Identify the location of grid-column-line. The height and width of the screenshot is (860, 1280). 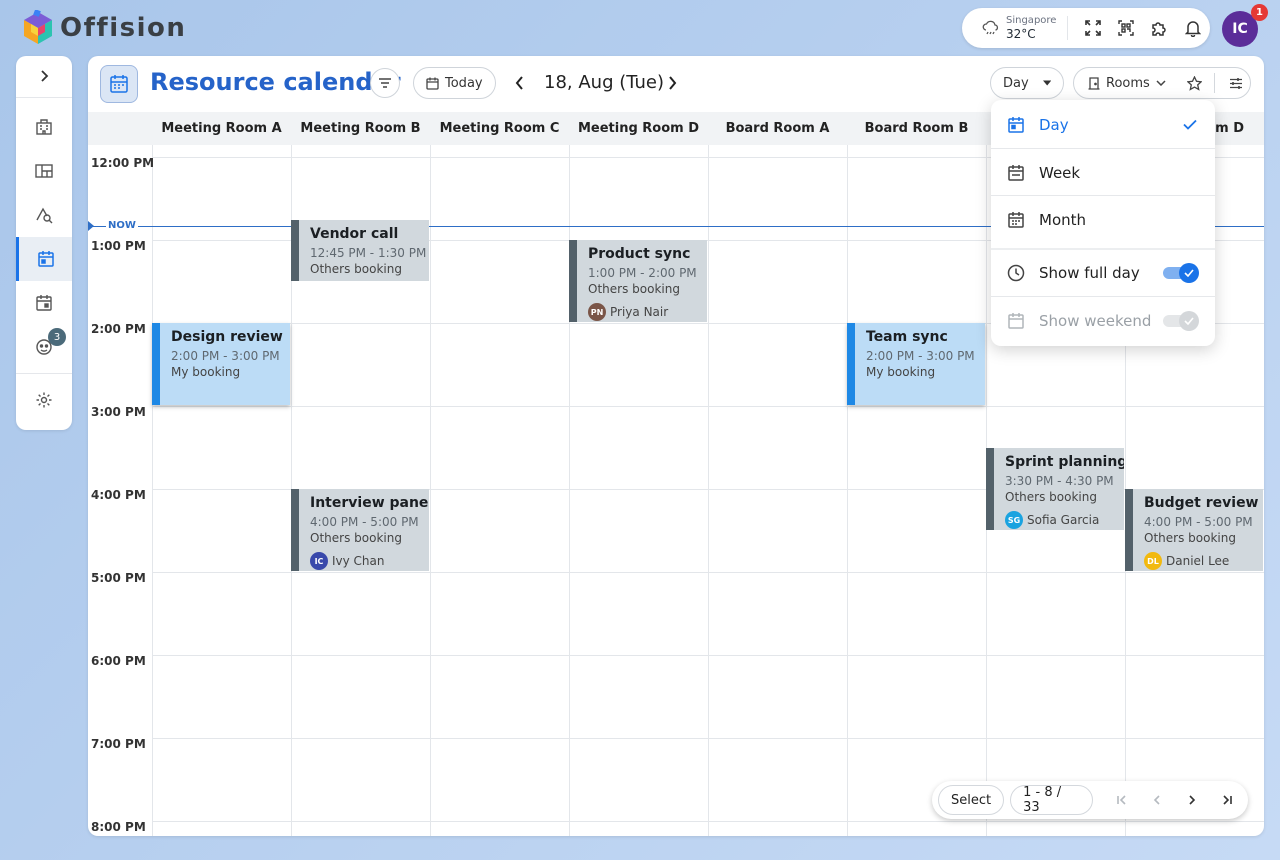
(847, 490).